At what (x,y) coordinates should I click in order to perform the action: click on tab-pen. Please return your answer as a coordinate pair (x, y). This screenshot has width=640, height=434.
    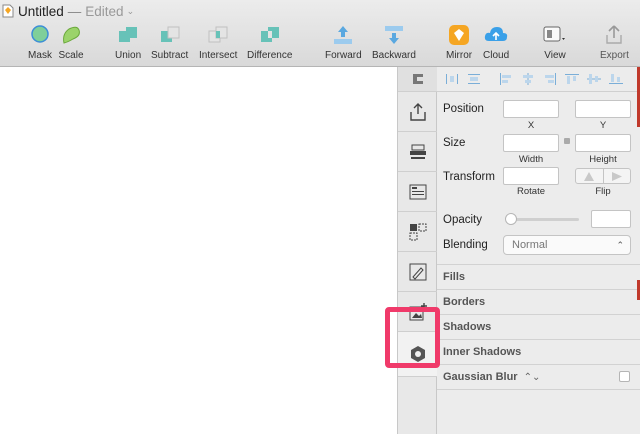
    Looking at the image, I should click on (417, 272).